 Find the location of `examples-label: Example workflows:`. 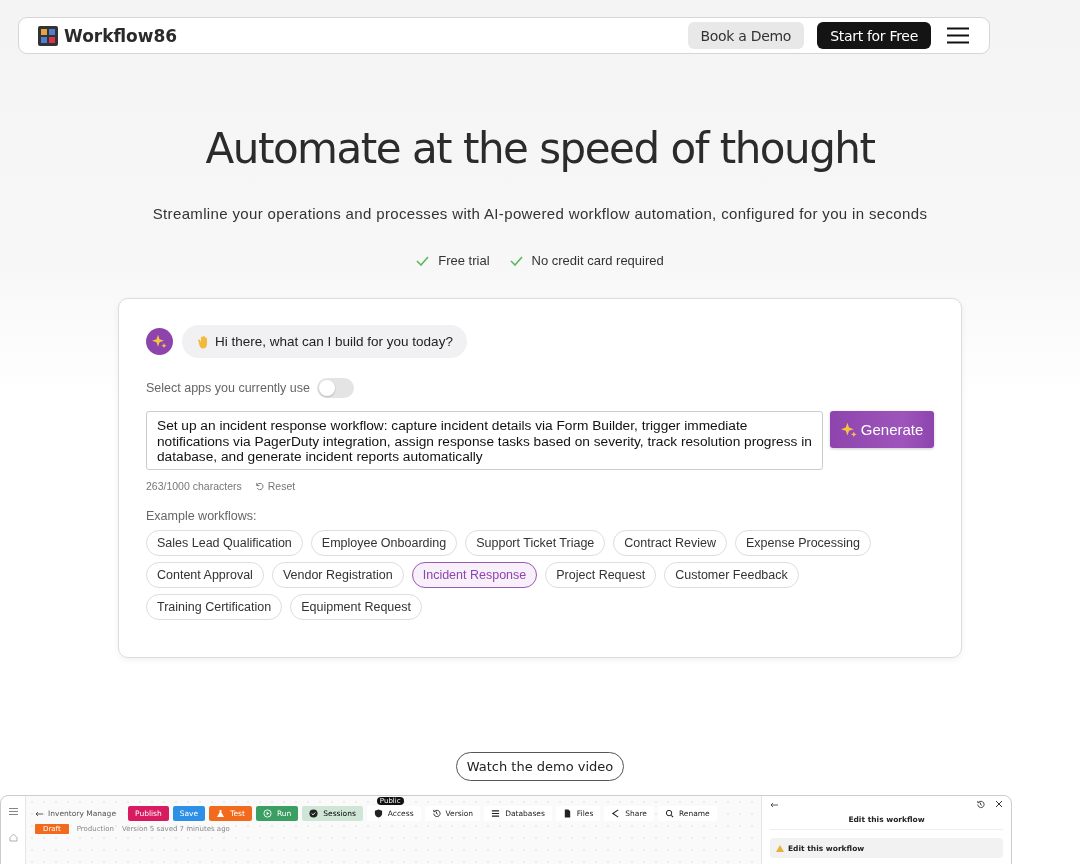

examples-label: Example workflows: is located at coordinates (202, 516).